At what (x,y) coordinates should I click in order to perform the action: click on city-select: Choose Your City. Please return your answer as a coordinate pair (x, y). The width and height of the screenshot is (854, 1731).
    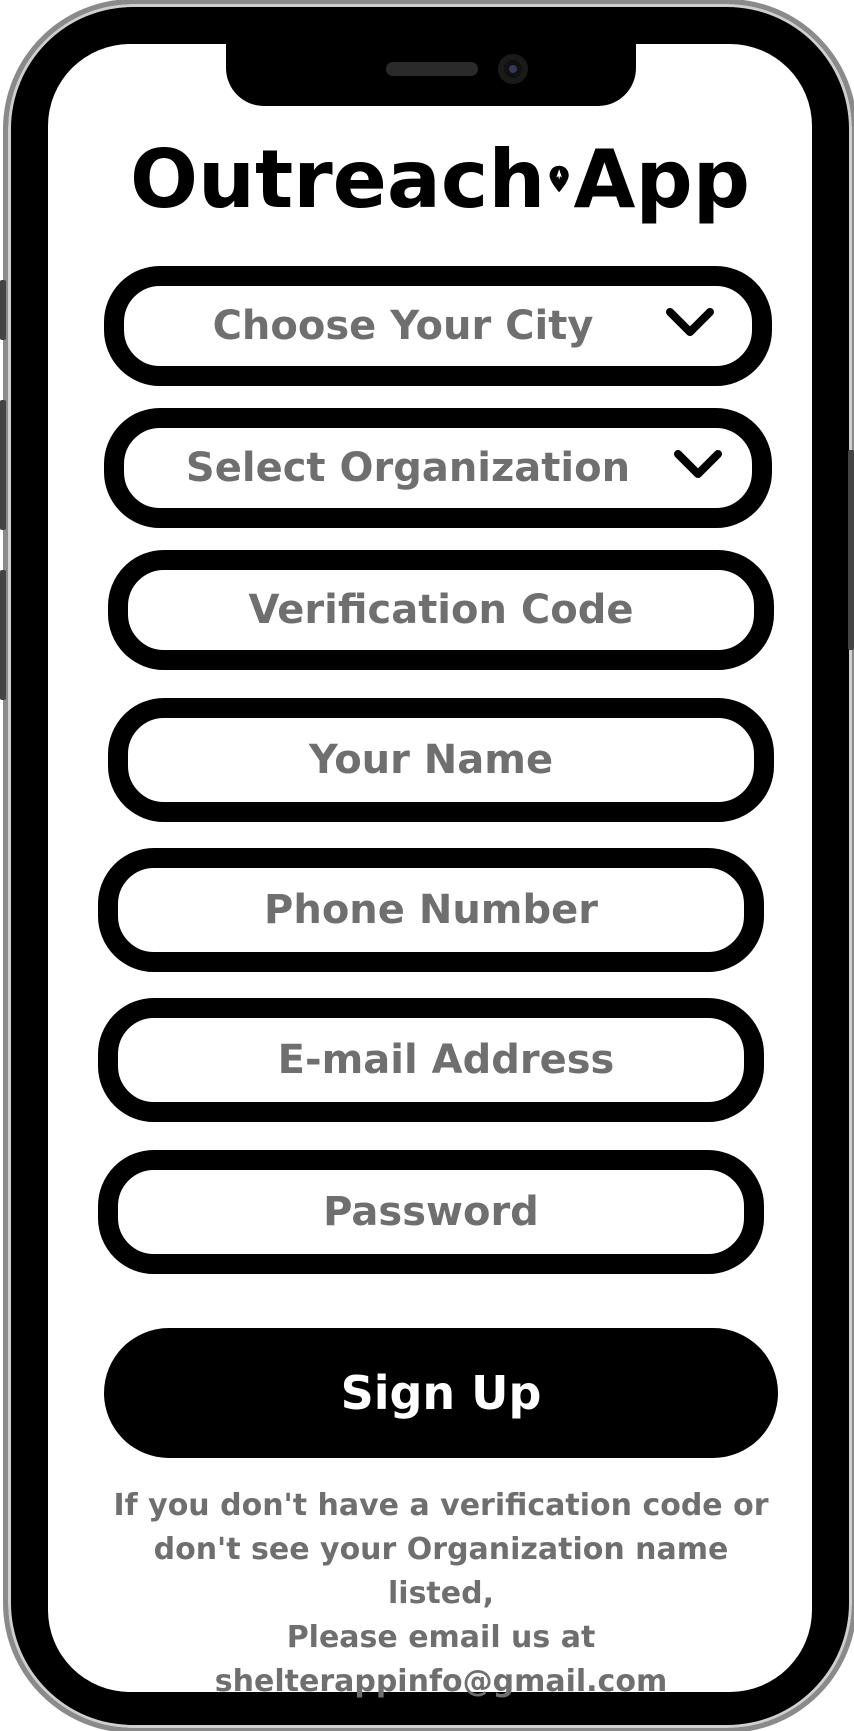
    Looking at the image, I should click on (438, 326).